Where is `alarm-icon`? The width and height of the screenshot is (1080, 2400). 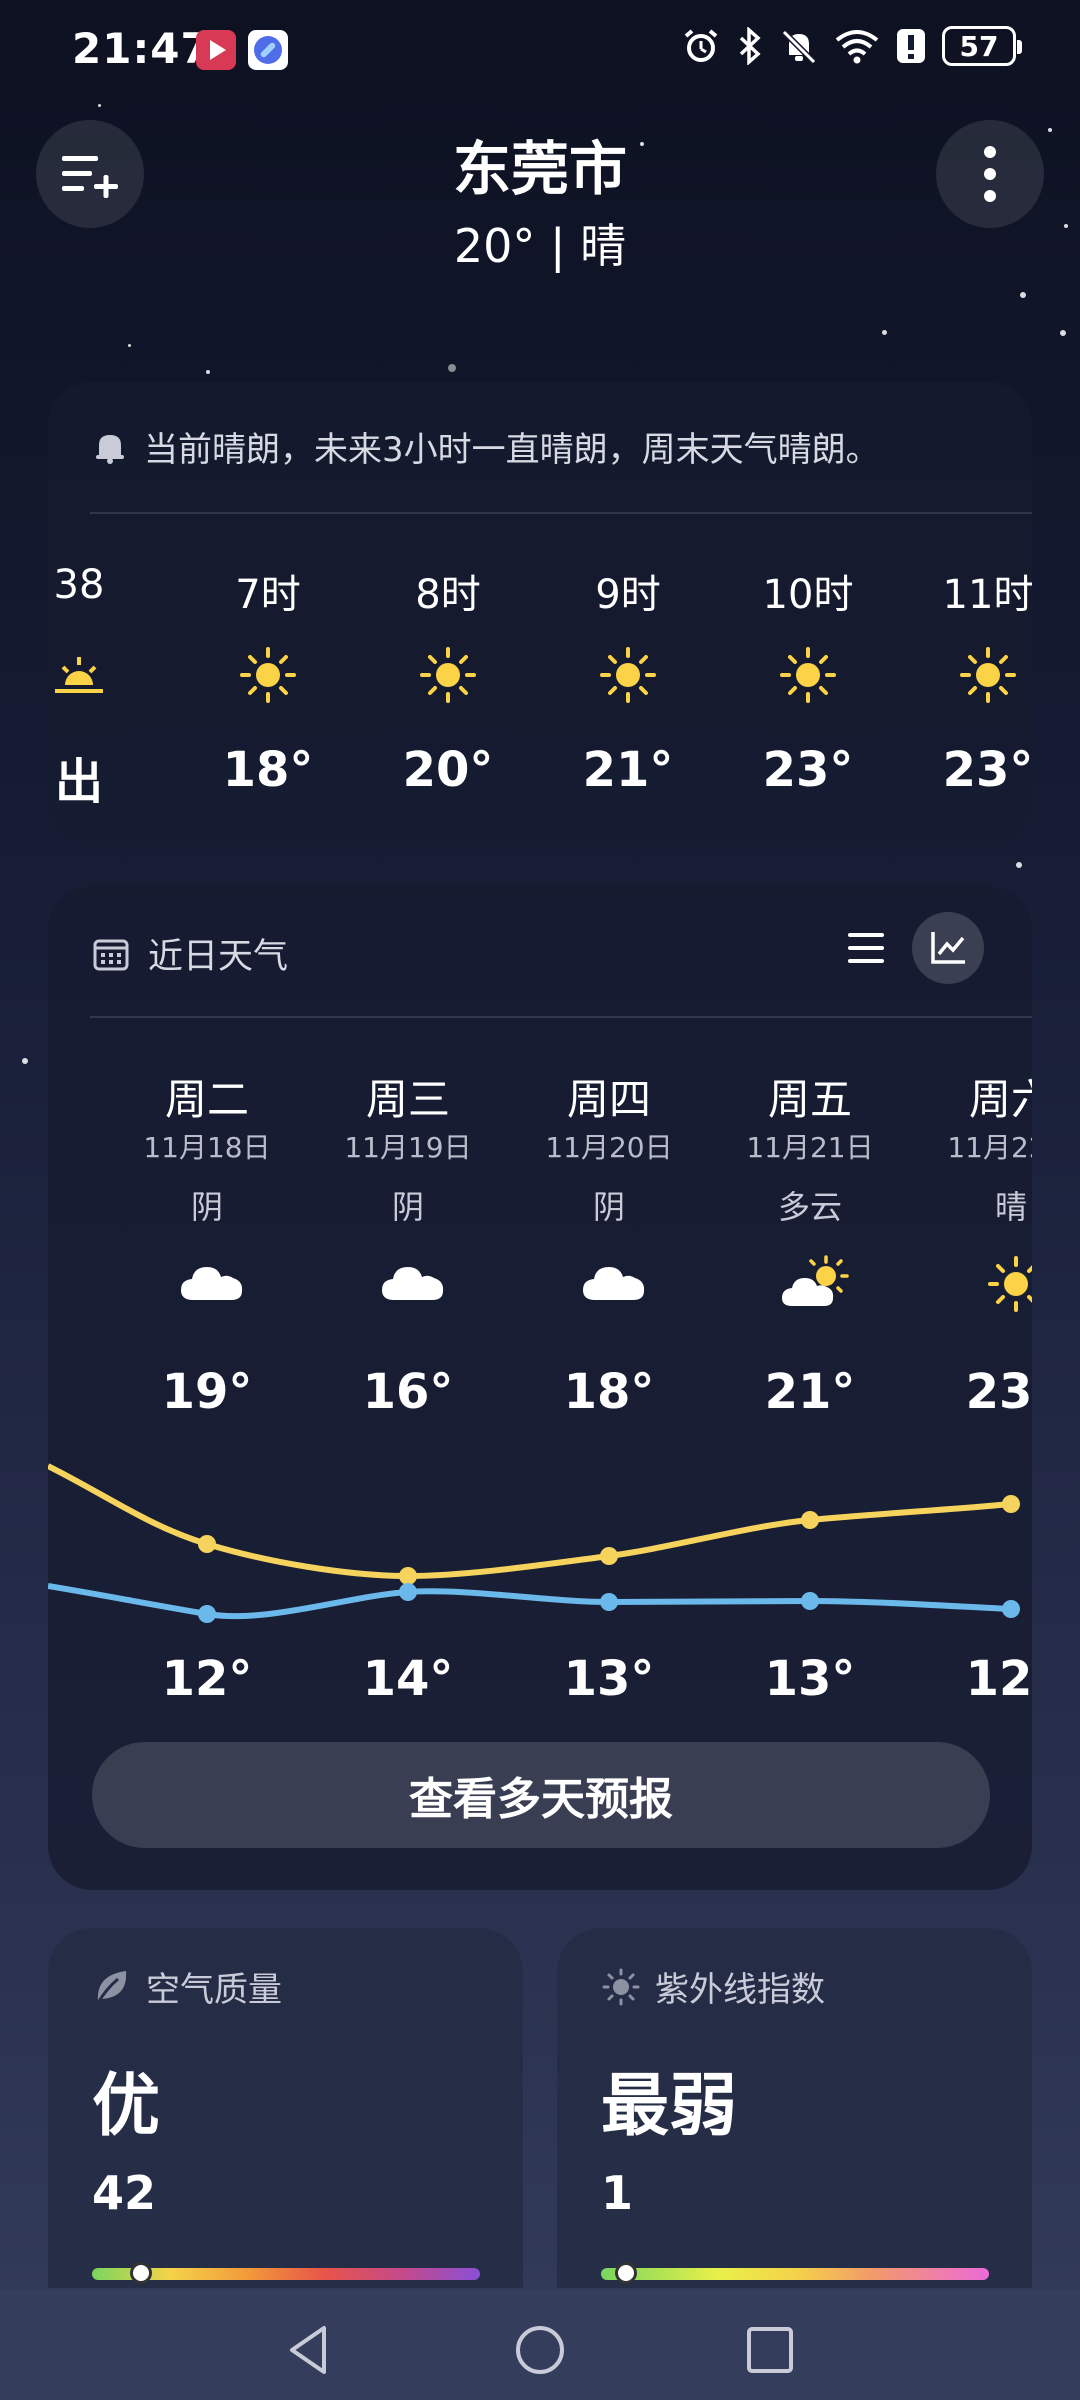 alarm-icon is located at coordinates (701, 45).